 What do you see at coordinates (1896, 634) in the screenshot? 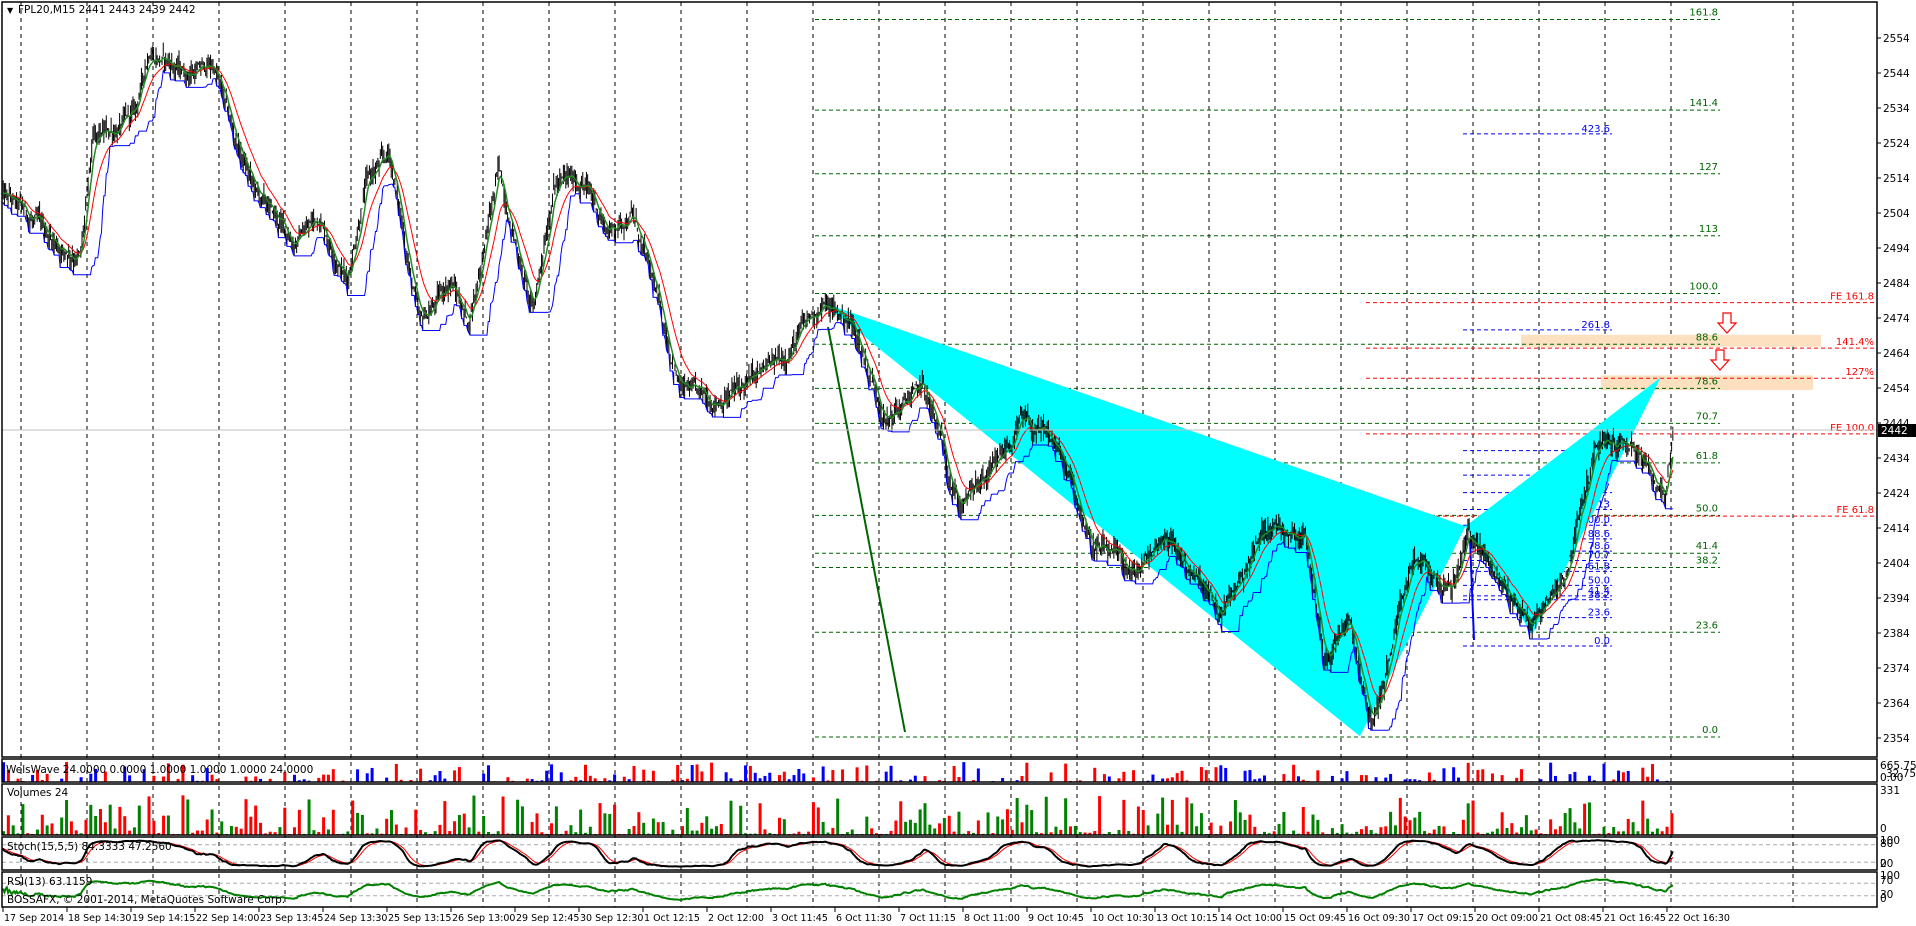
I see `price-axis-label: 2384` at bounding box center [1896, 634].